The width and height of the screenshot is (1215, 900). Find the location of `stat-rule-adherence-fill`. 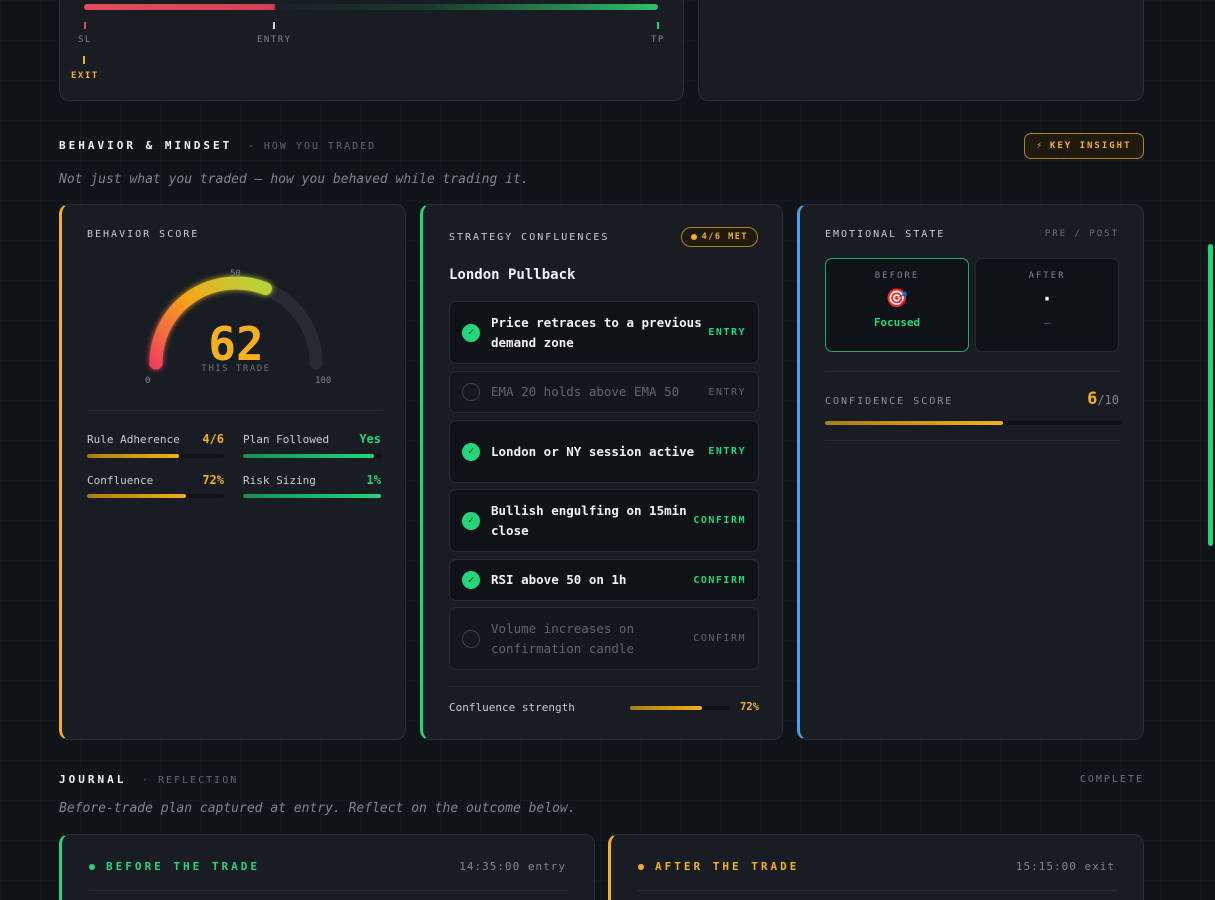

stat-rule-adherence-fill is located at coordinates (133, 456).